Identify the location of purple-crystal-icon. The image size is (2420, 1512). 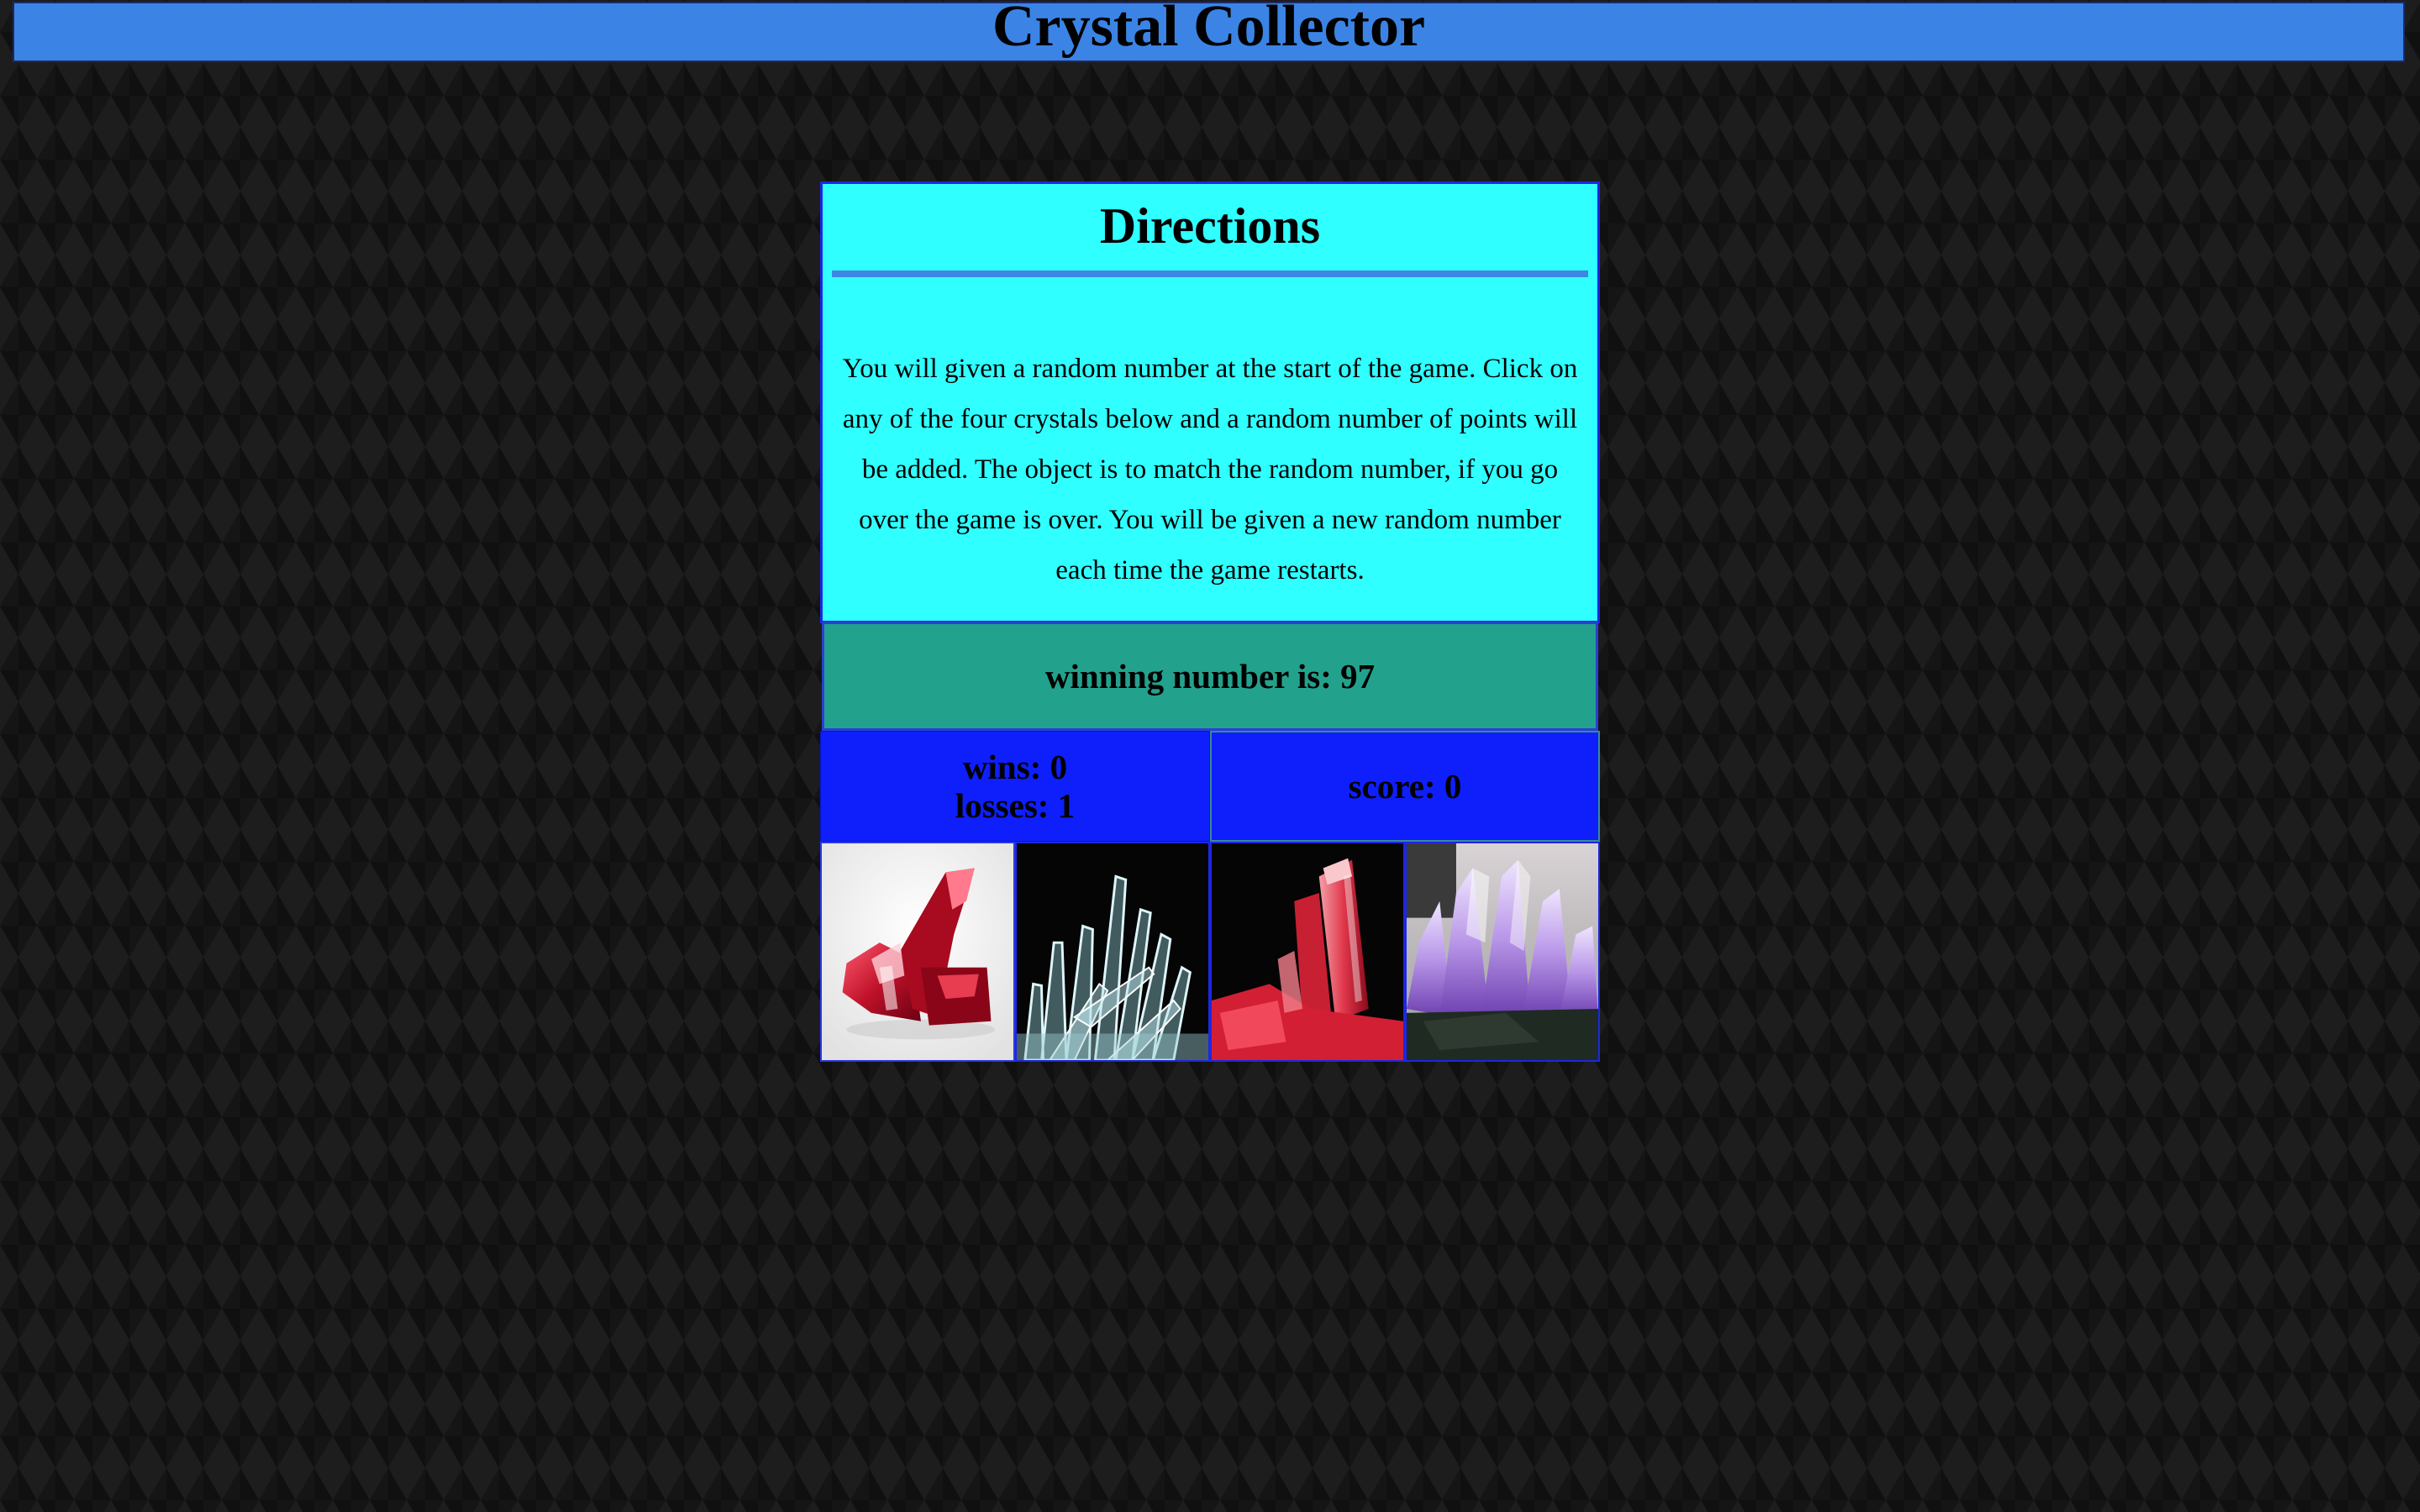
(1502, 951).